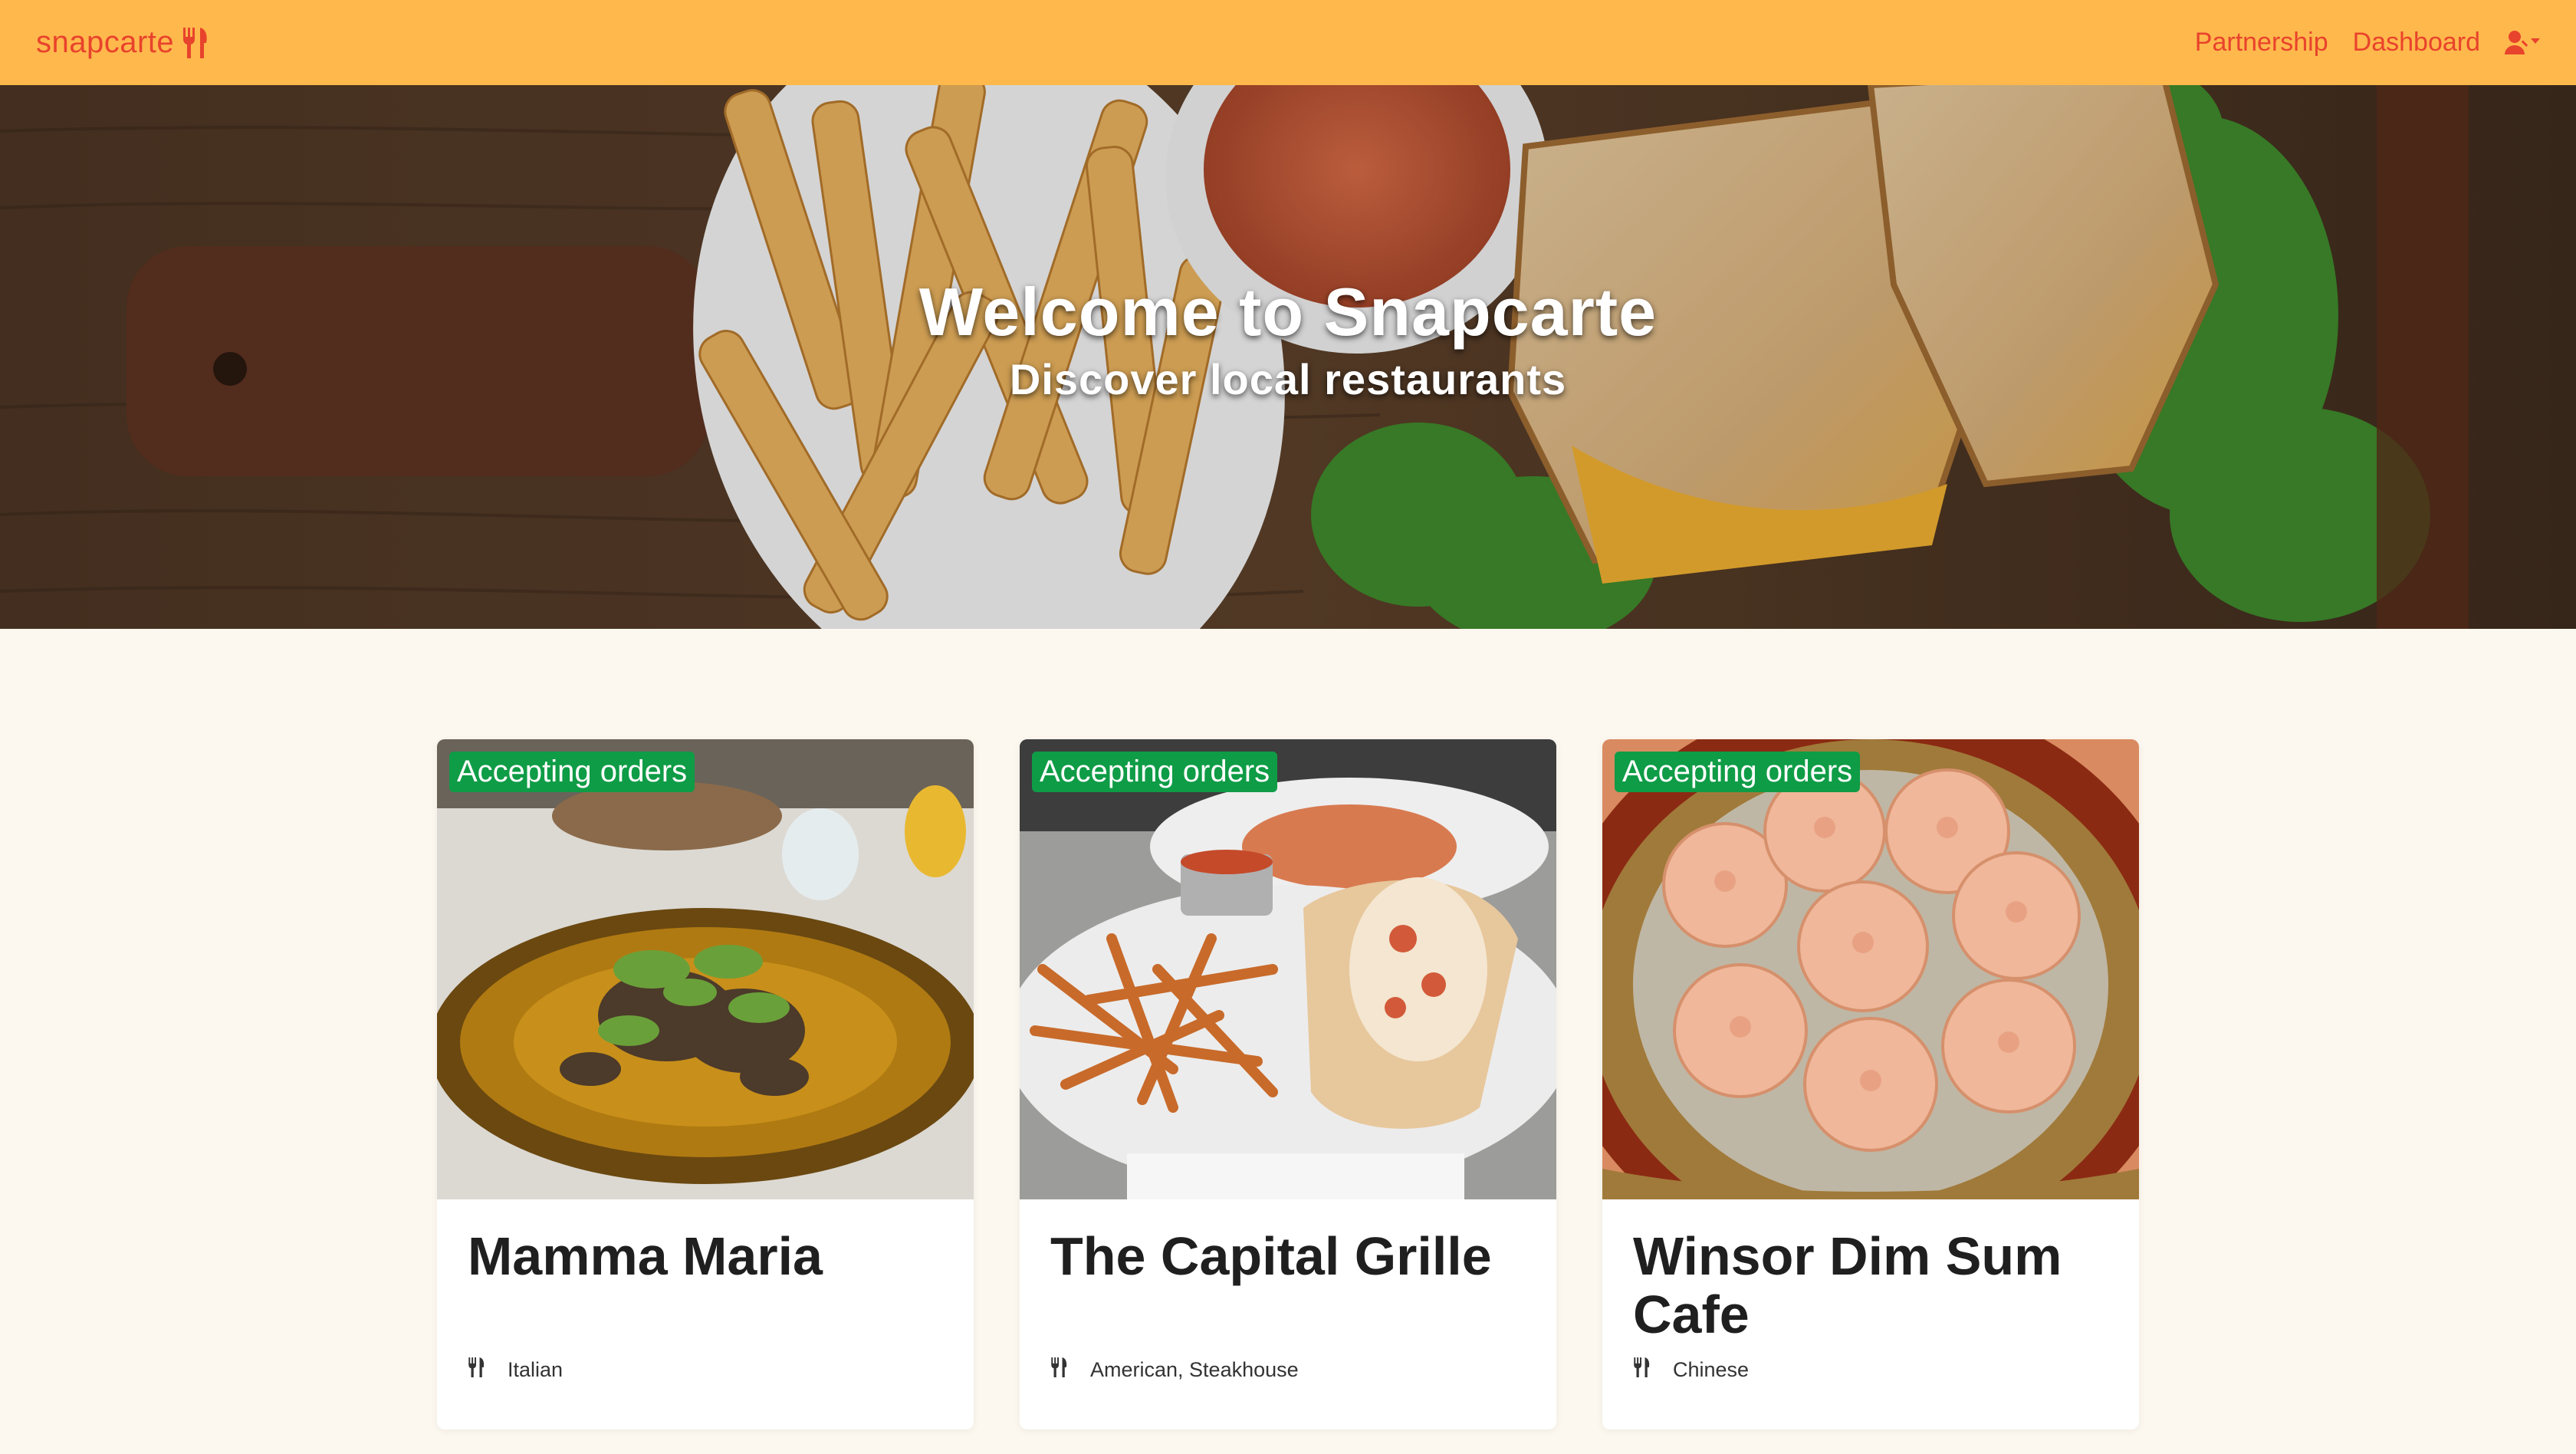  I want to click on cuisine-label: American, Steakhouse, so click(1194, 1369).